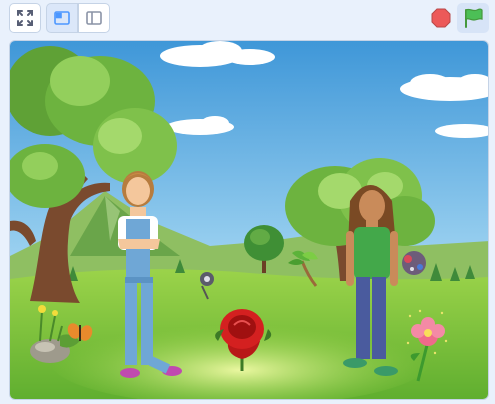 The height and width of the screenshot is (404, 495). Describe the element at coordinates (441, 18) in the screenshot. I see `stop-sign-icon` at that location.